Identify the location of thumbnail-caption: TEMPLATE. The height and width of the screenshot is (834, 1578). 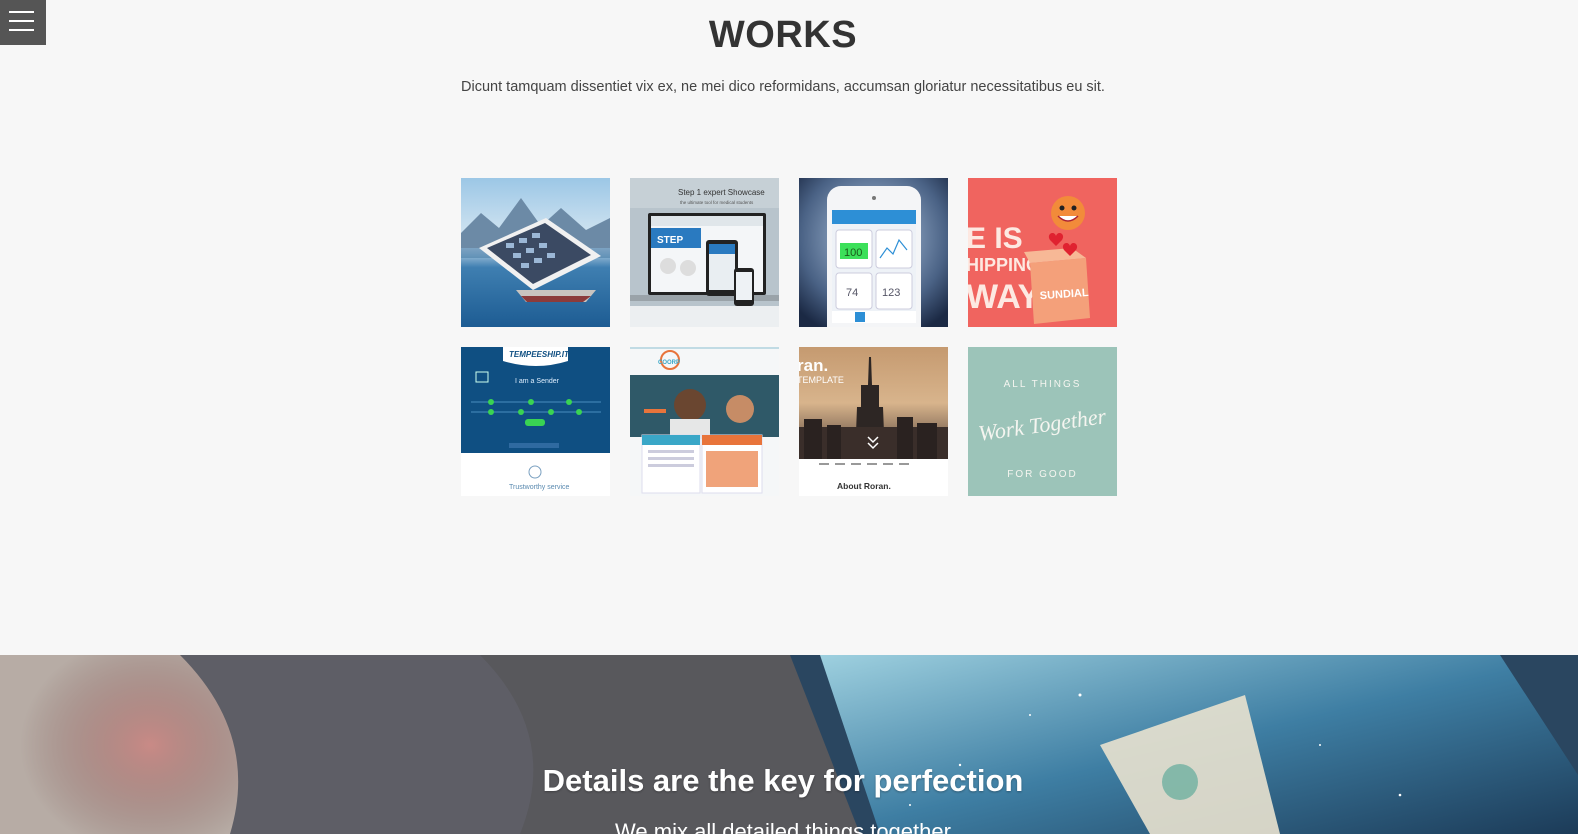
(821, 380).